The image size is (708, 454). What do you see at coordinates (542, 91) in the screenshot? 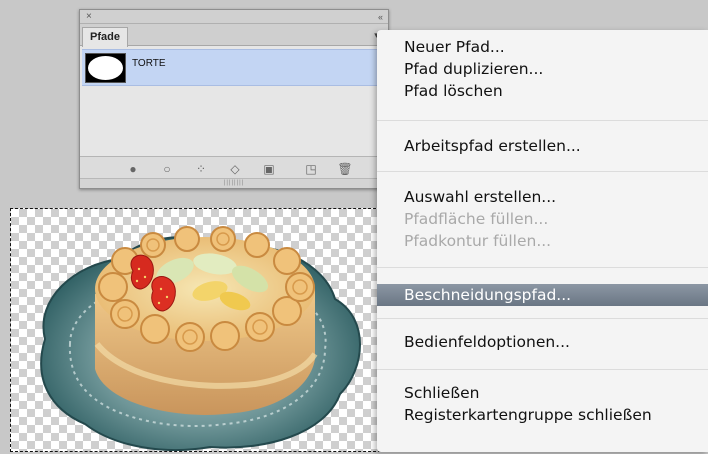
I see `menu-item-delete-path: Pfad löschen` at bounding box center [542, 91].